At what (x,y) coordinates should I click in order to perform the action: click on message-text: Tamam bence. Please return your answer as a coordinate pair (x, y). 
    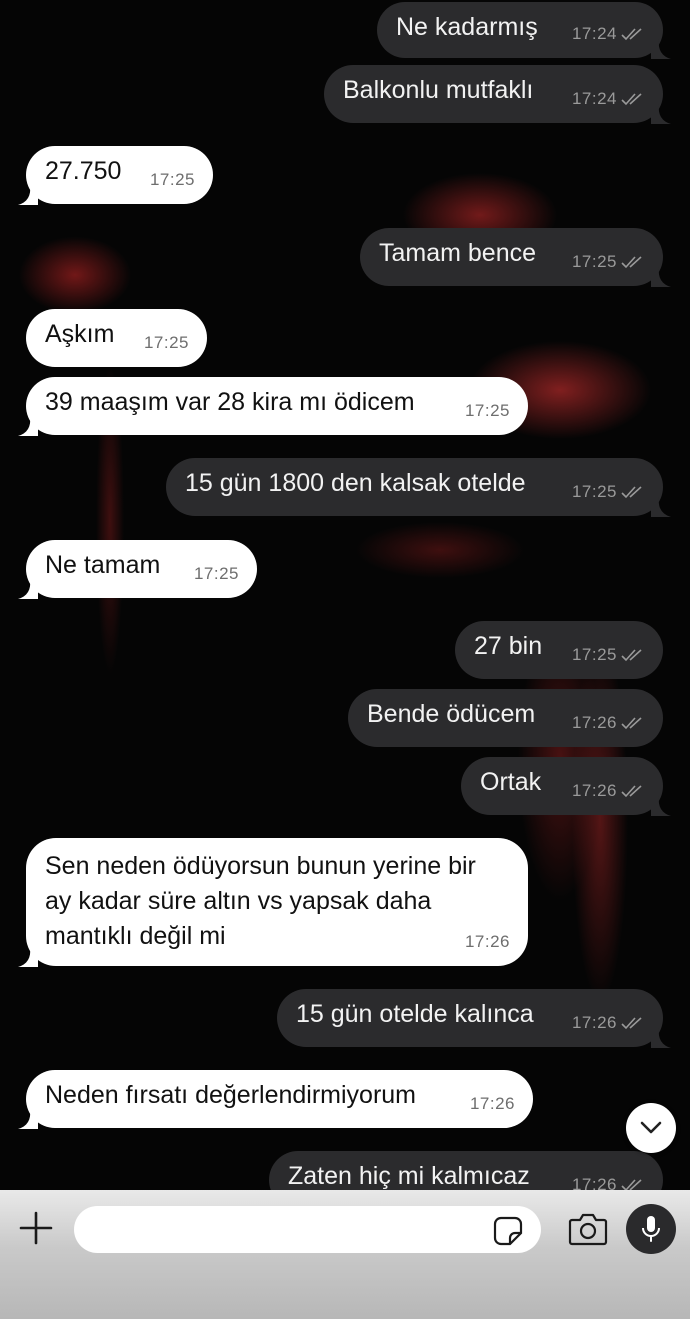
    Looking at the image, I should click on (458, 253).